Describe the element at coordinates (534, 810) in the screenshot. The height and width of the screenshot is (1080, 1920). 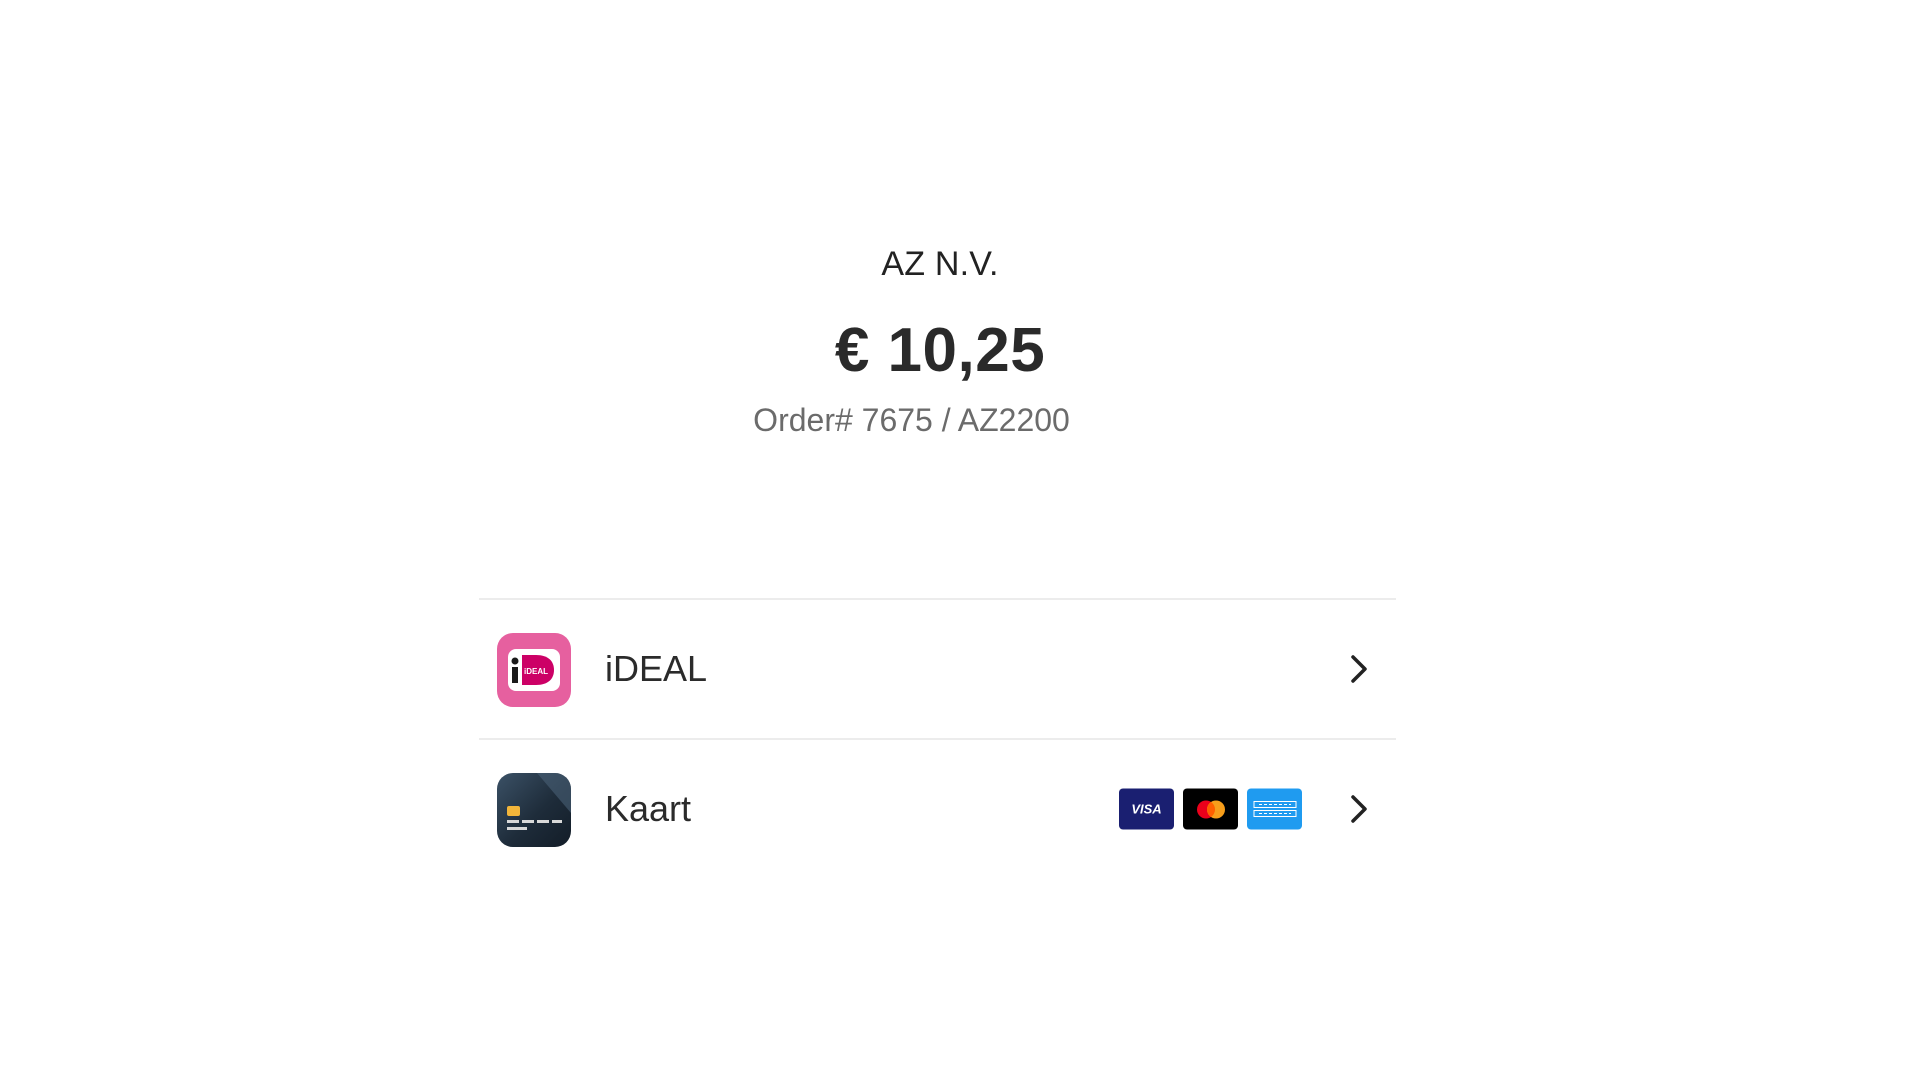
I see `credit-card-icon` at that location.